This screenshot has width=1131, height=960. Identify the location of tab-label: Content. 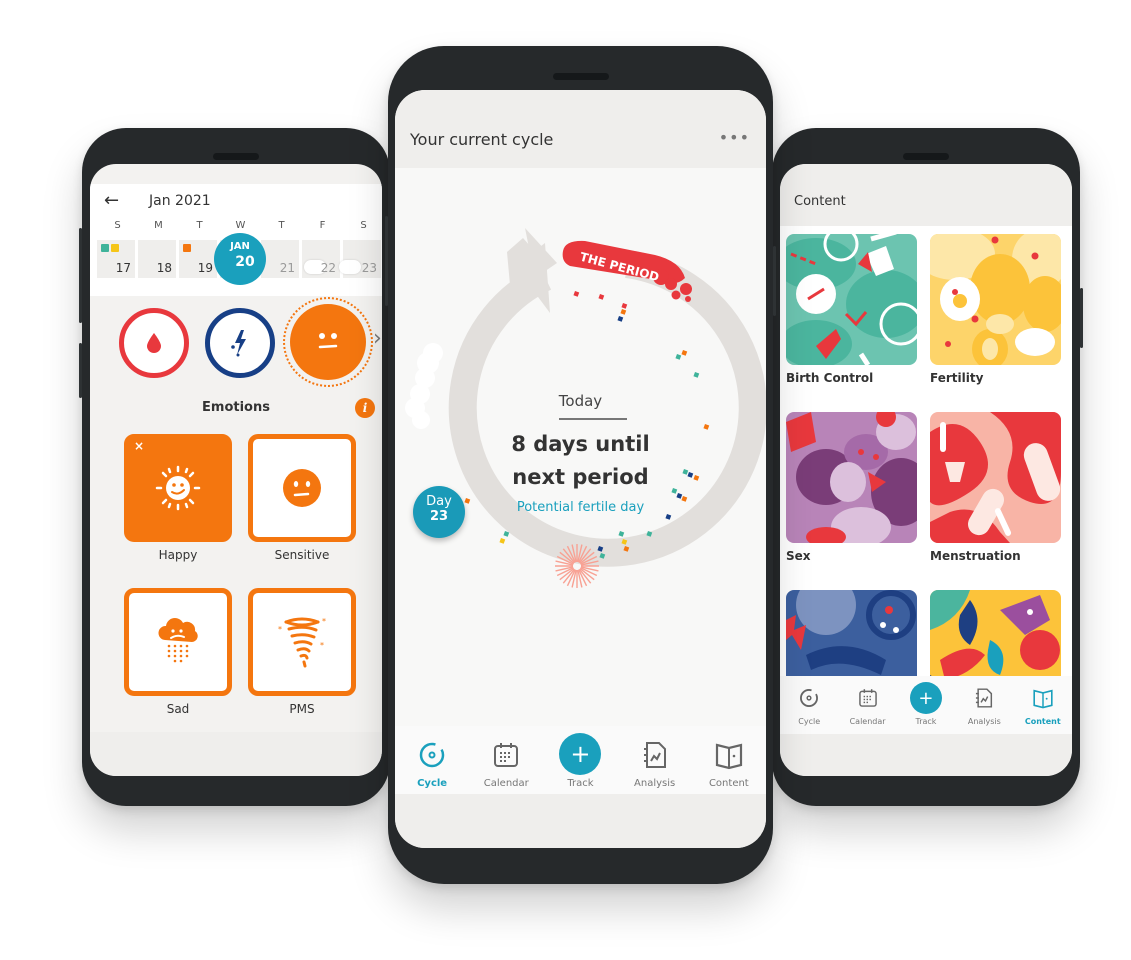
(1042, 721).